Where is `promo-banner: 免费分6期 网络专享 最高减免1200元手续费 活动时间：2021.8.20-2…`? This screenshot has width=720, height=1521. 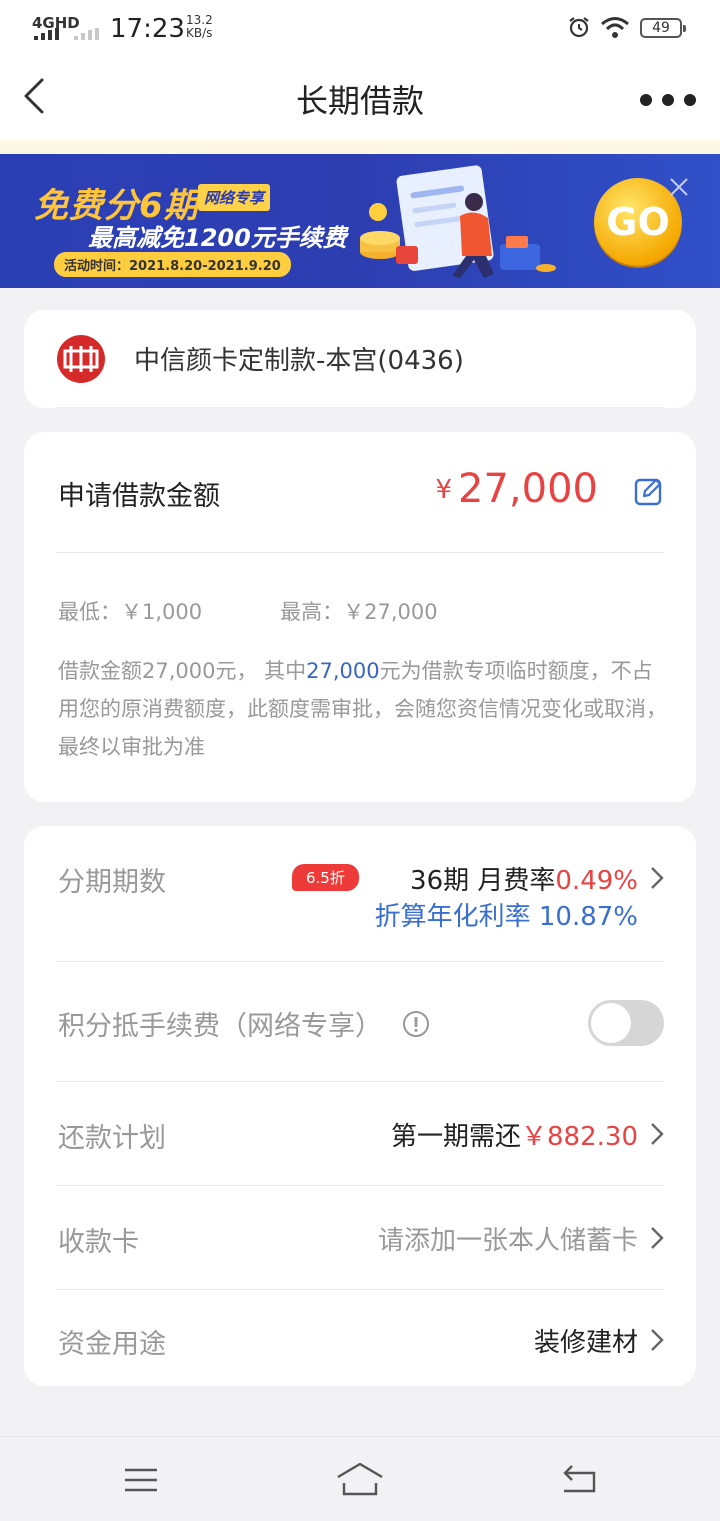
promo-banner: 免费分6期 网络专享 最高减免1200元手续费 活动时间：2021.8.20-2… is located at coordinates (360, 221).